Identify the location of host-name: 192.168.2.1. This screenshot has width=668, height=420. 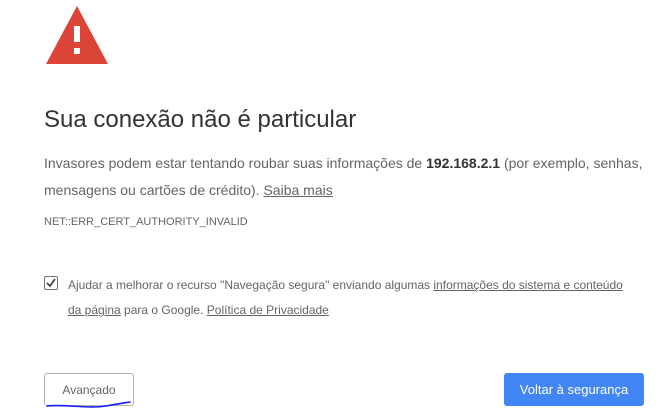
(463, 163).